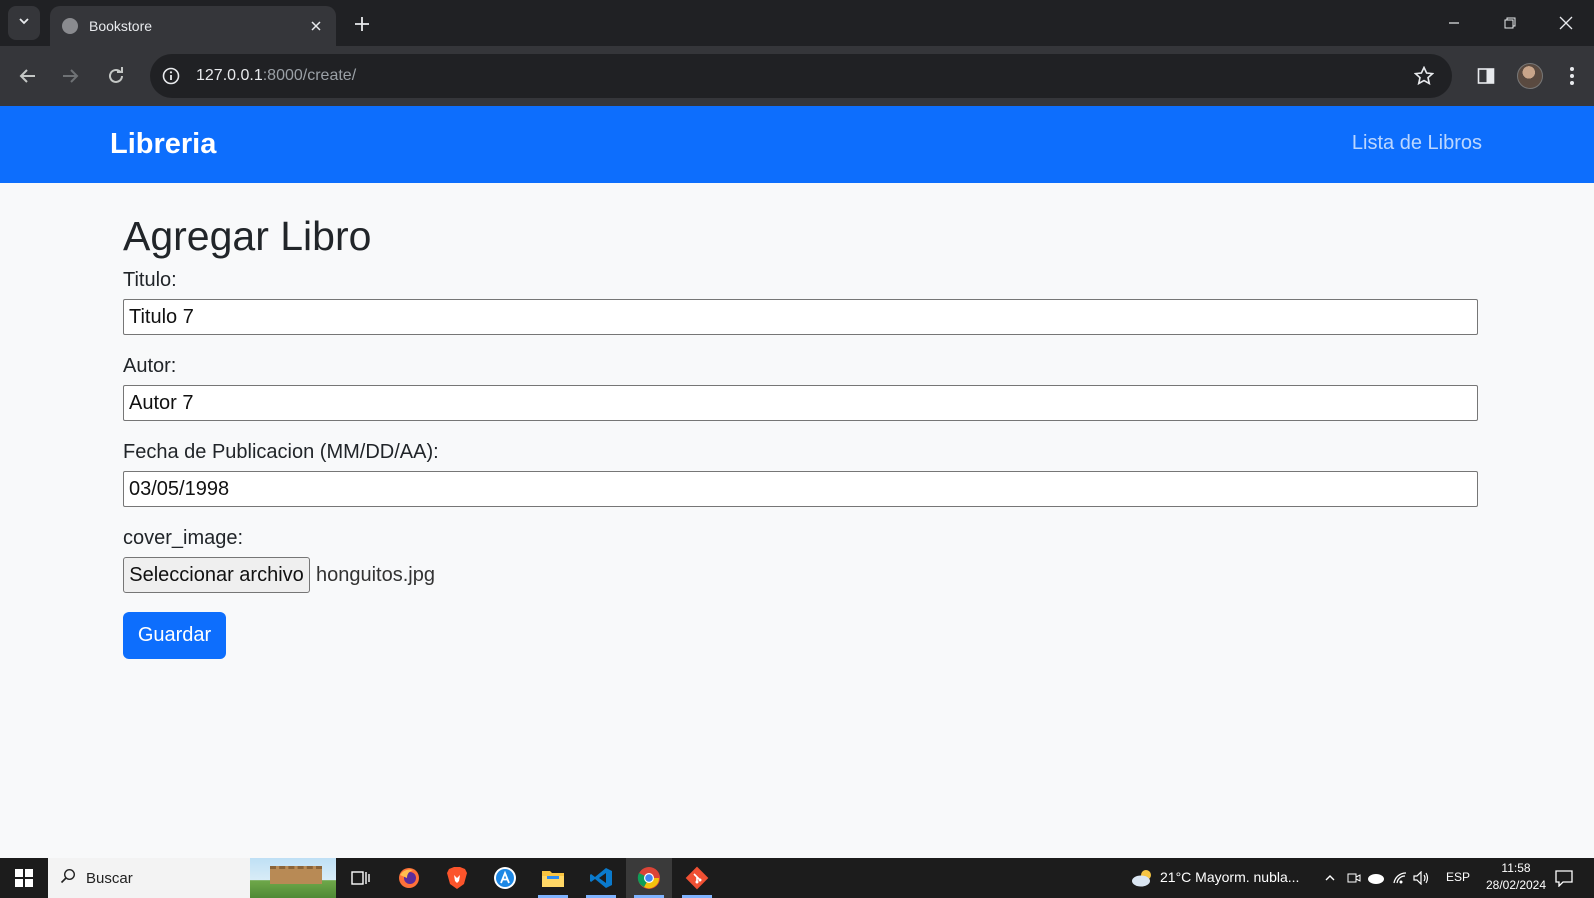  Describe the element at coordinates (293, 878) in the screenshot. I see `search-highlight-image` at that location.